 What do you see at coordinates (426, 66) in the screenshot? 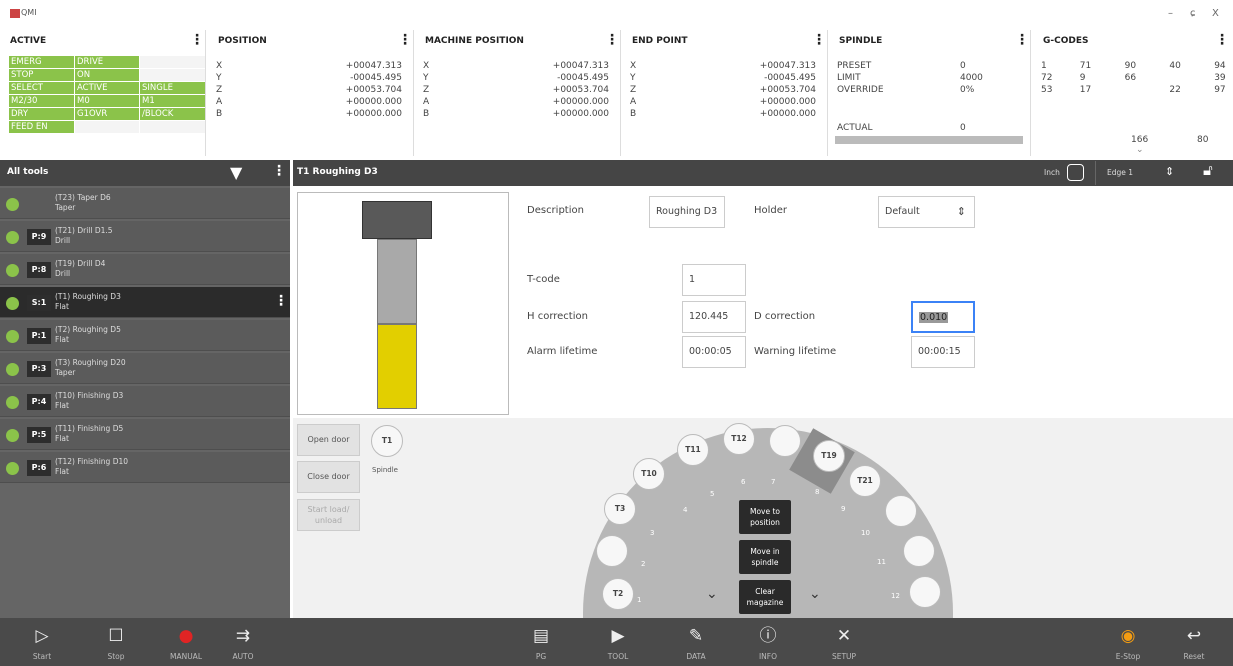
I see `axis-label: X` at bounding box center [426, 66].